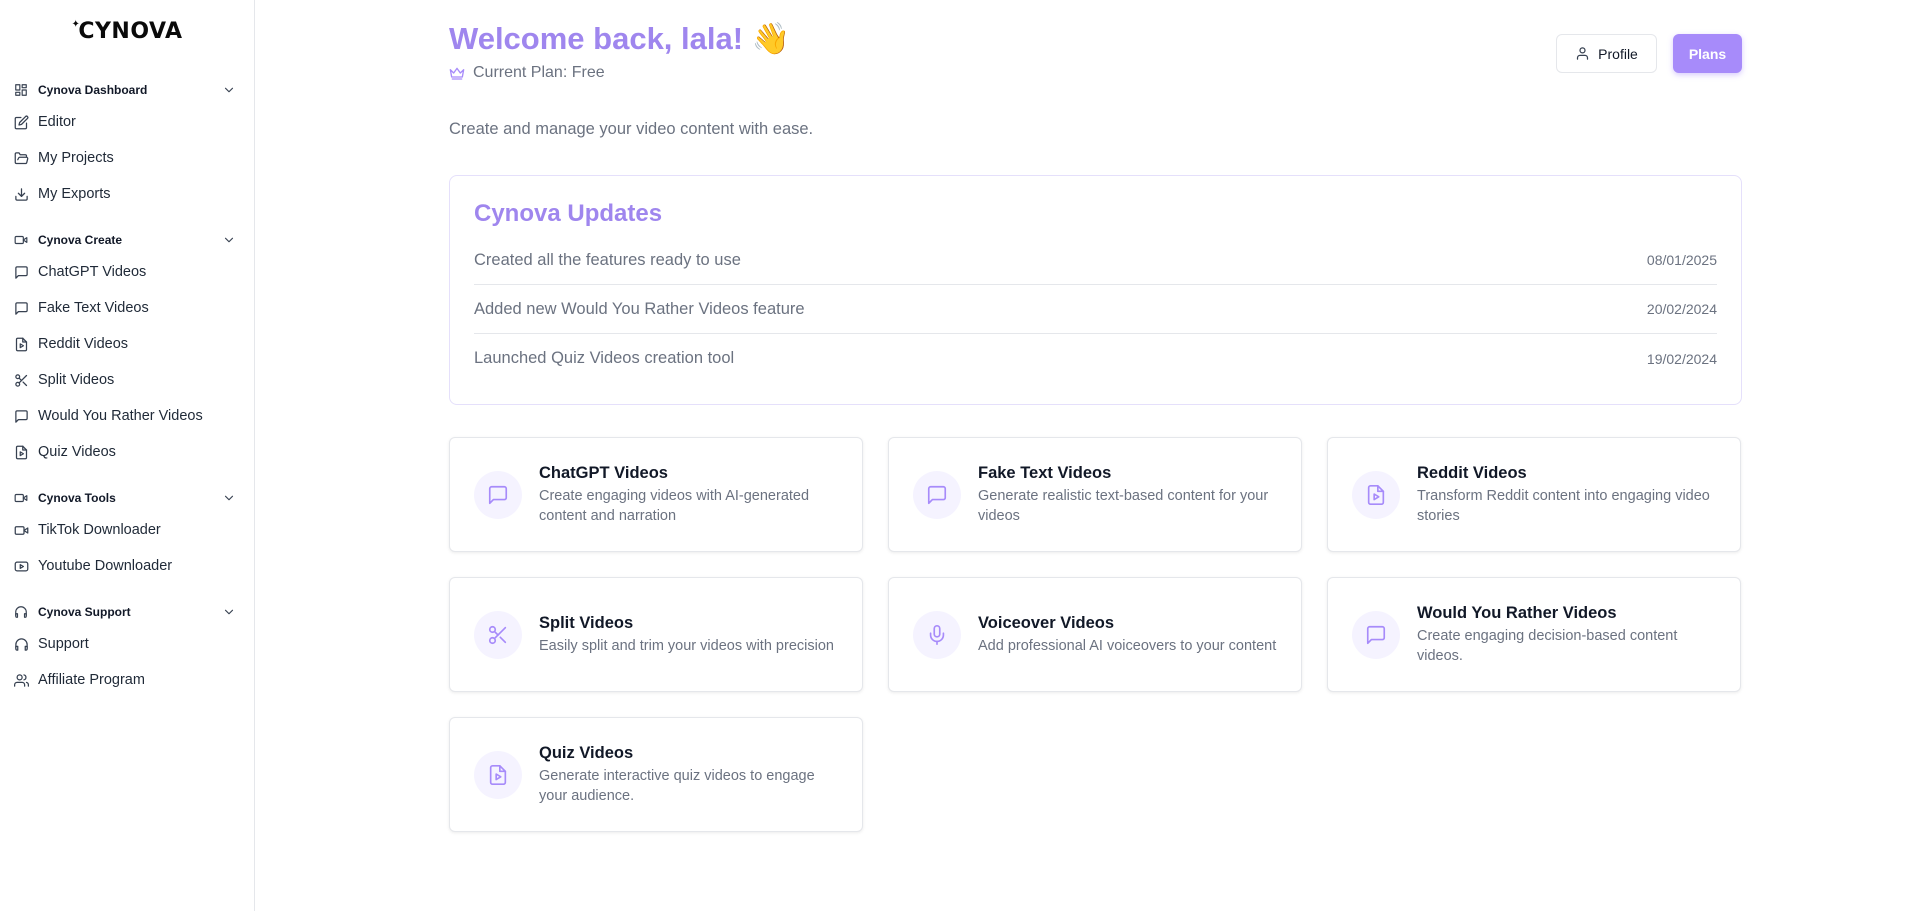  Describe the element at coordinates (93, 90) in the screenshot. I see `group-label: Cynova Dashboard` at that location.